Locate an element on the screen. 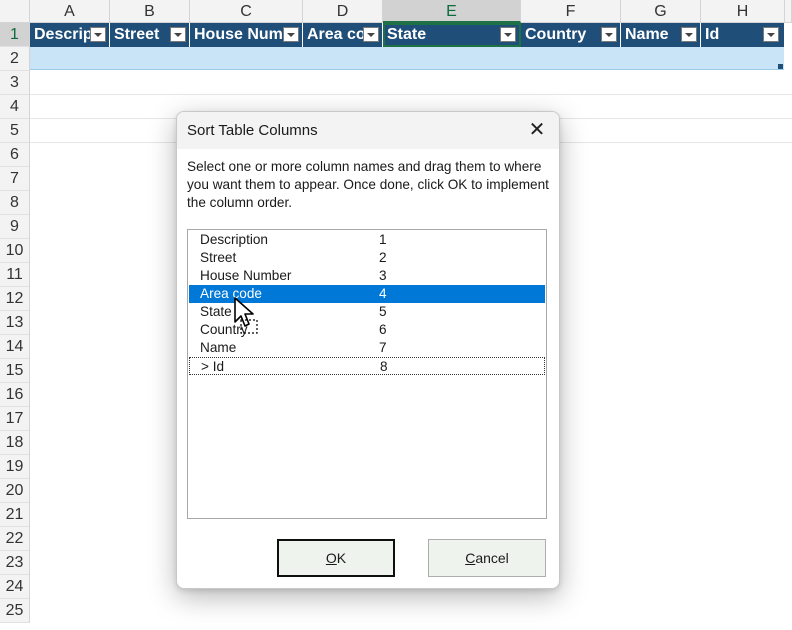 This screenshot has width=792, height=630. ok-button: OK is located at coordinates (336, 558).